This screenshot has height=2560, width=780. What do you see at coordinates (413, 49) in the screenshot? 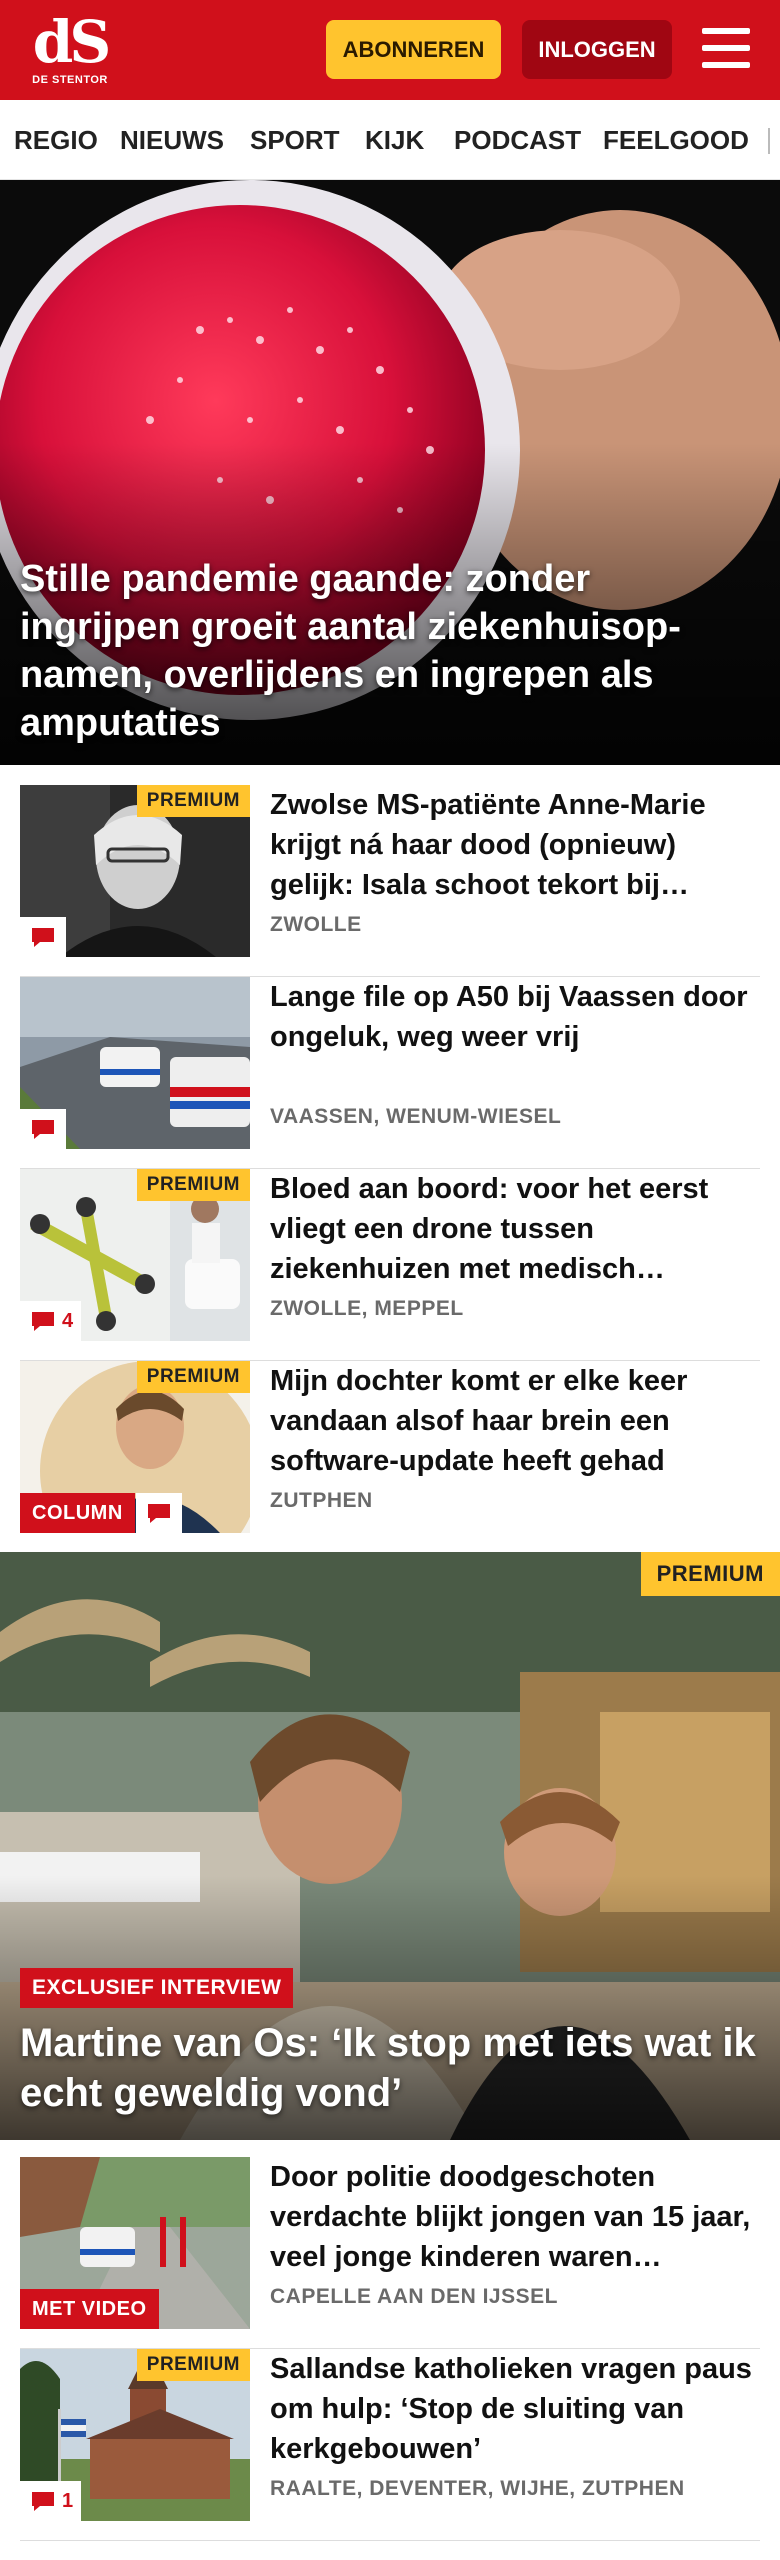
I see `subscribe-button: ABONNEREN` at bounding box center [413, 49].